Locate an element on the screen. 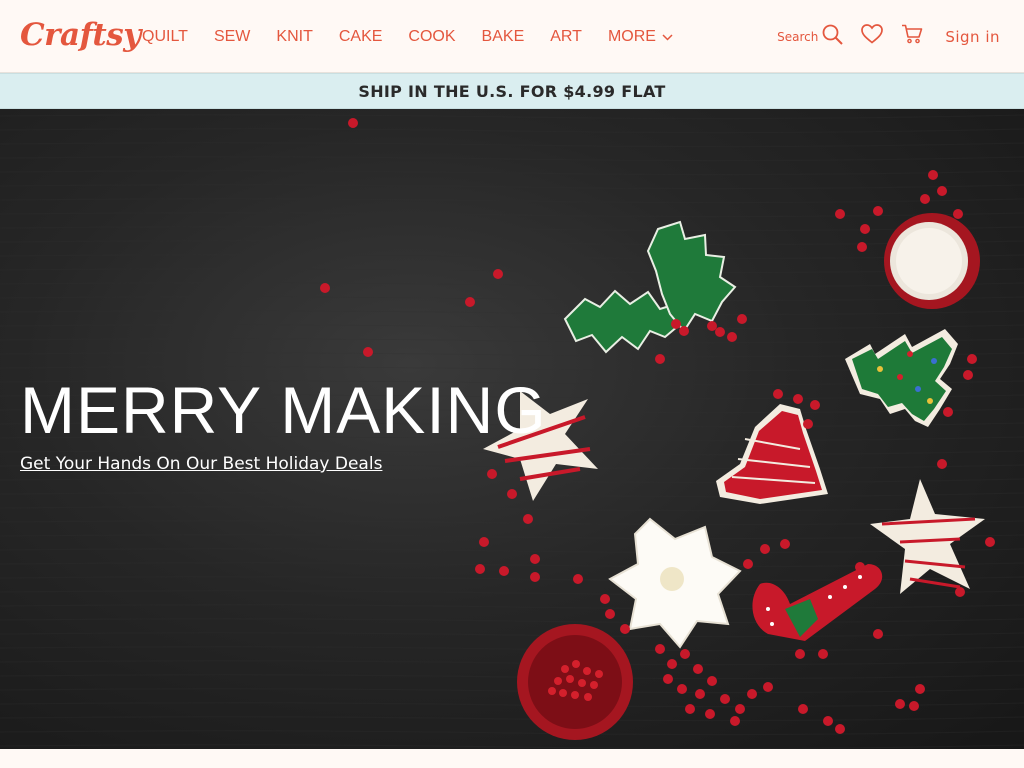 This screenshot has width=1024, height=768. search-button: Search is located at coordinates (810, 37).